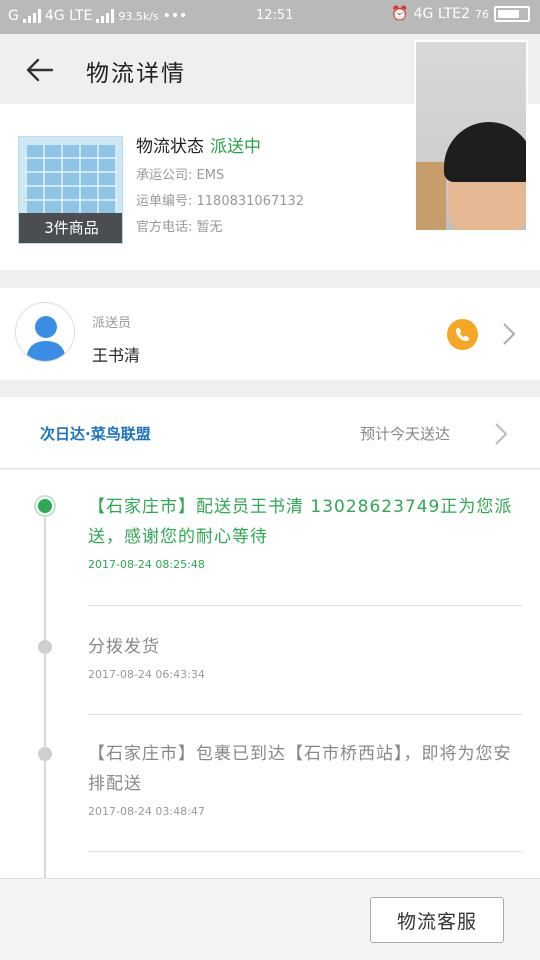 Image resolution: width=540 pixels, height=960 pixels. I want to click on status-value: 派送中, so click(235, 147).